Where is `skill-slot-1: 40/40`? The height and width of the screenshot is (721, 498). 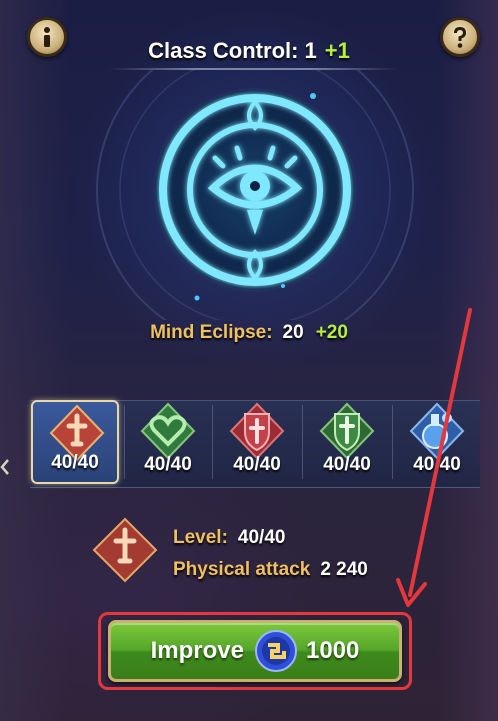
skill-slot-1: 40/40 is located at coordinates (75, 442).